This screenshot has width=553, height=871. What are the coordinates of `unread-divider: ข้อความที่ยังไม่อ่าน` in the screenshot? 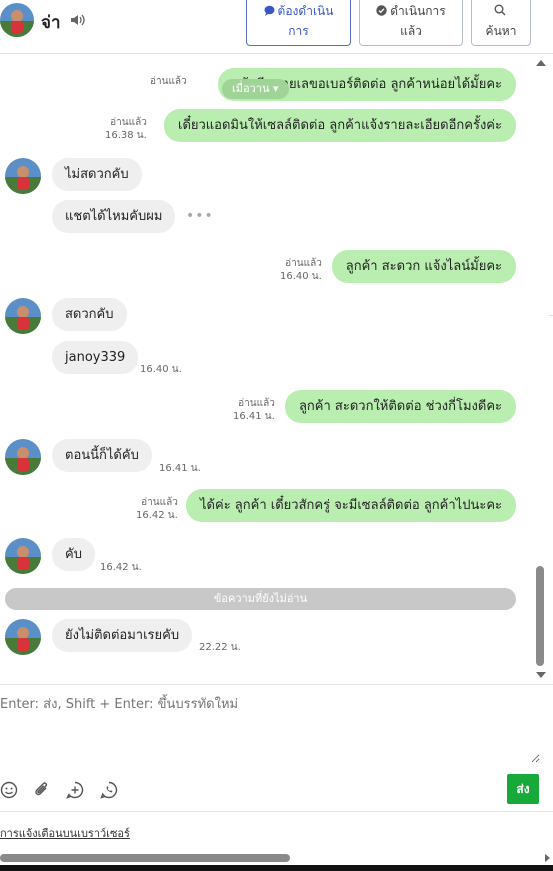 It's located at (260, 599).